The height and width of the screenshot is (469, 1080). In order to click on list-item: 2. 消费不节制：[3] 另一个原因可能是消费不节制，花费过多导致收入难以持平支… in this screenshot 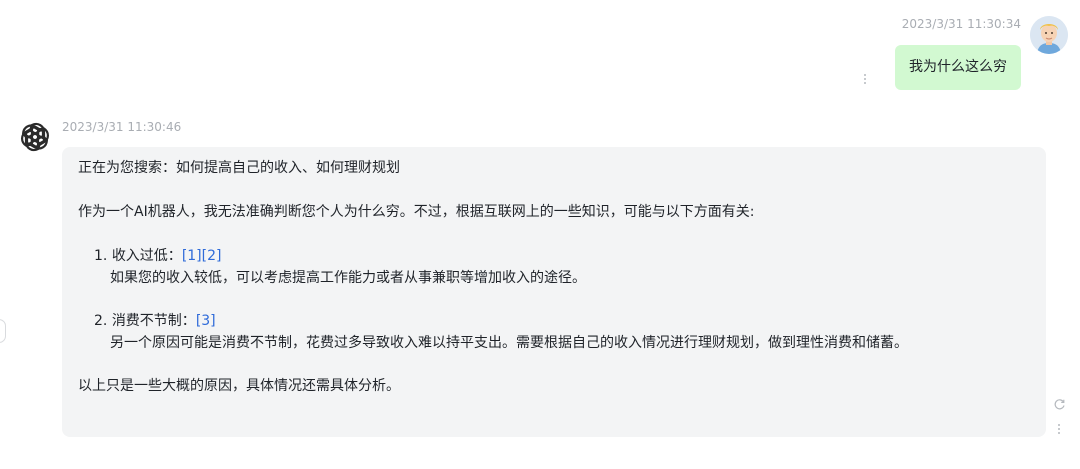, I will do `click(554, 332)`.